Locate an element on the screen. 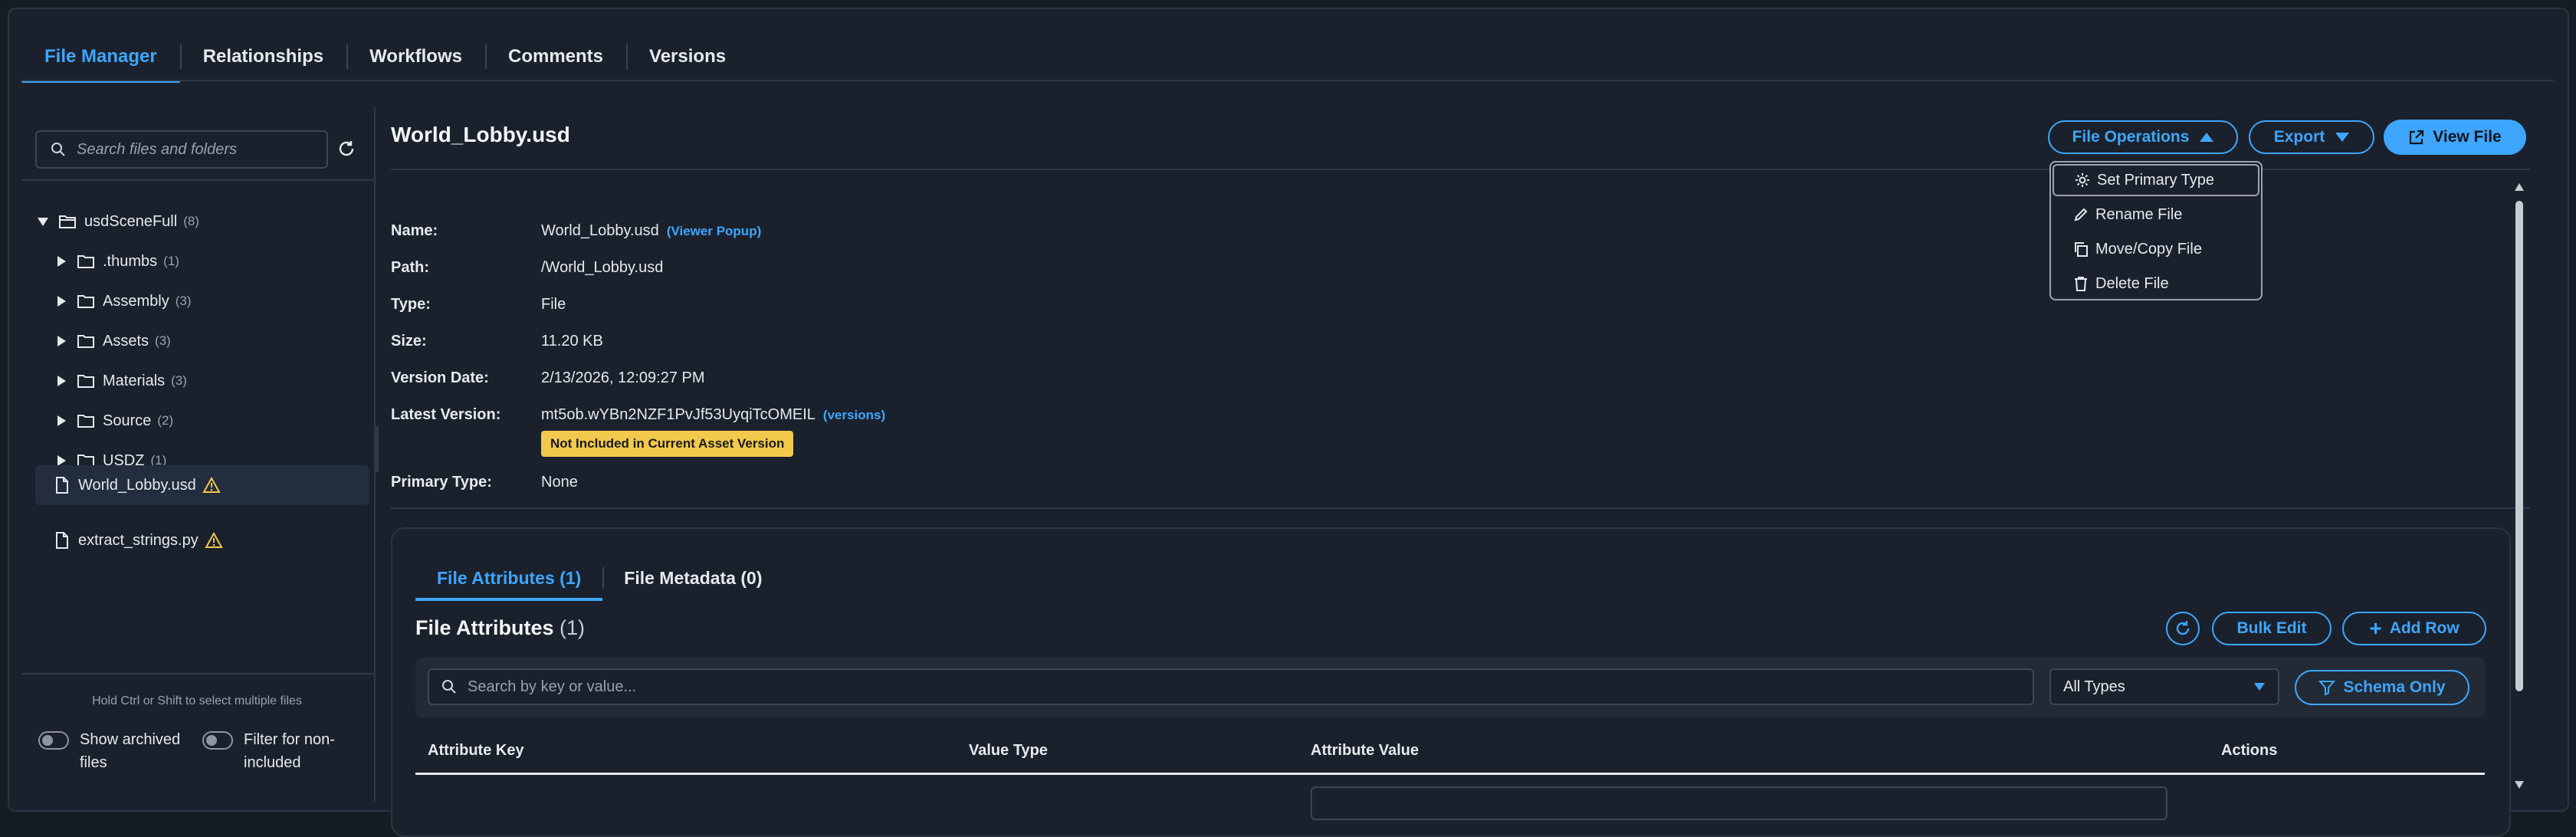 This screenshot has height=837, width=2576. tree-item-count: (8) is located at coordinates (191, 221).